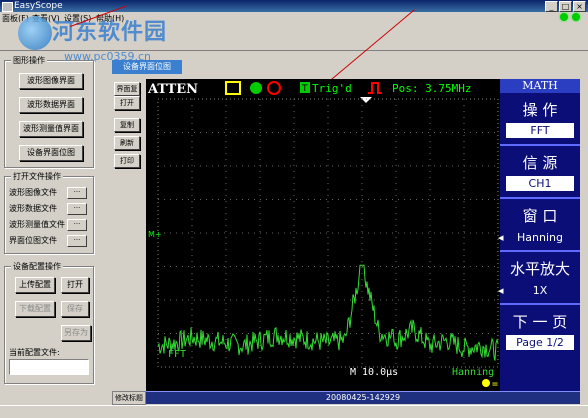  Describe the element at coordinates (127, 161) in the screenshot. I see `print-button: 打印` at that location.